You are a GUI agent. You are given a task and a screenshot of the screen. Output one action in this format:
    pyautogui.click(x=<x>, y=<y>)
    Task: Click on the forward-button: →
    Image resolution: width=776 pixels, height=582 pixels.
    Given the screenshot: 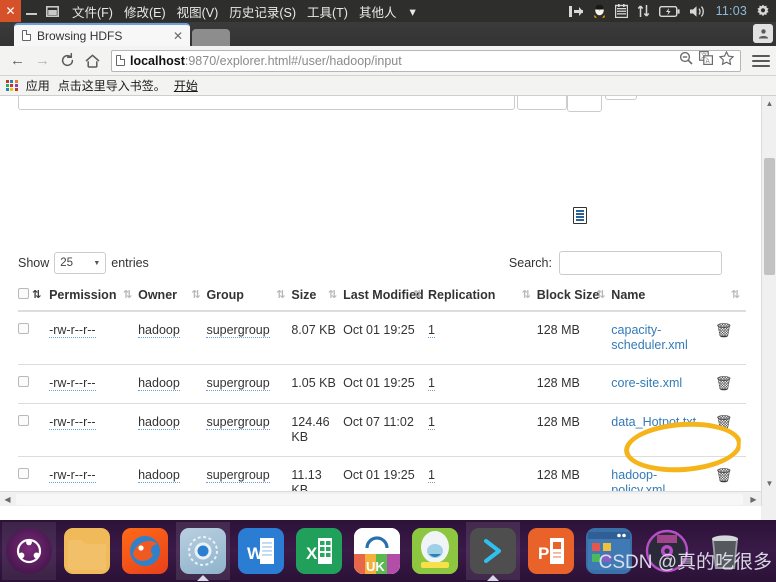 What is the action you would take?
    pyautogui.click(x=42, y=60)
    